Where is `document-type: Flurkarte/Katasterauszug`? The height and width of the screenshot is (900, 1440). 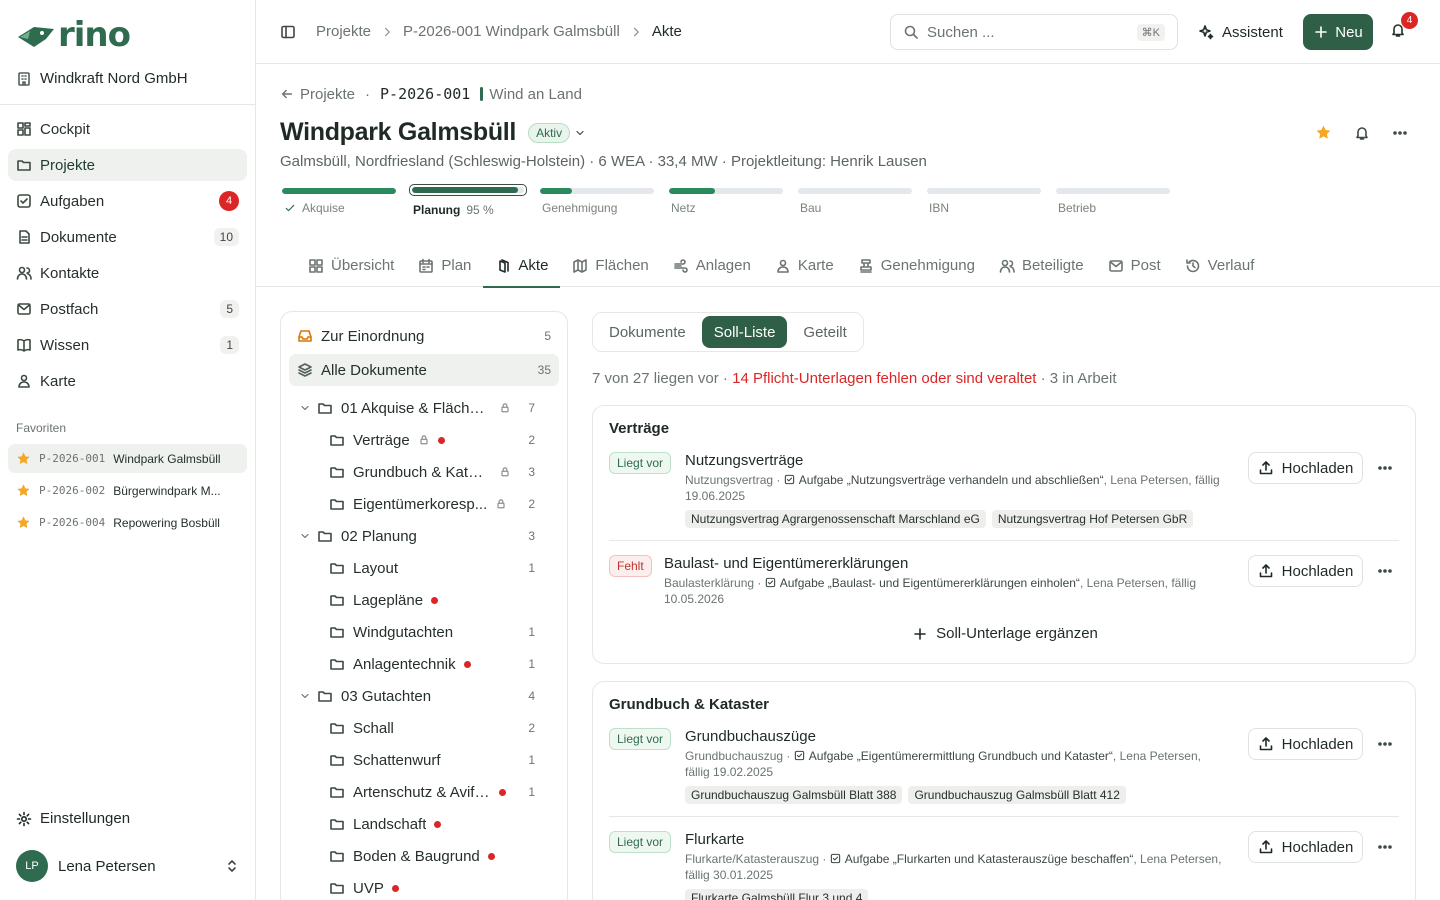 document-type: Flurkarte/Katasterauszug is located at coordinates (752, 859).